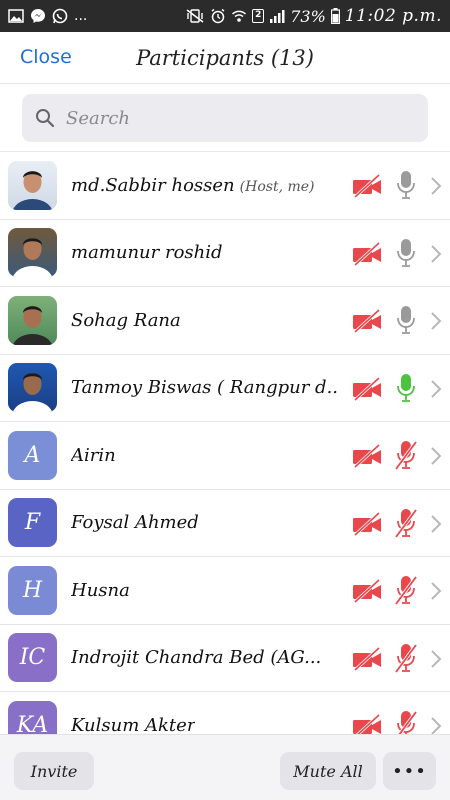 The image size is (450, 800). Describe the element at coordinates (409, 771) in the screenshot. I see `more-options-button: •••` at that location.